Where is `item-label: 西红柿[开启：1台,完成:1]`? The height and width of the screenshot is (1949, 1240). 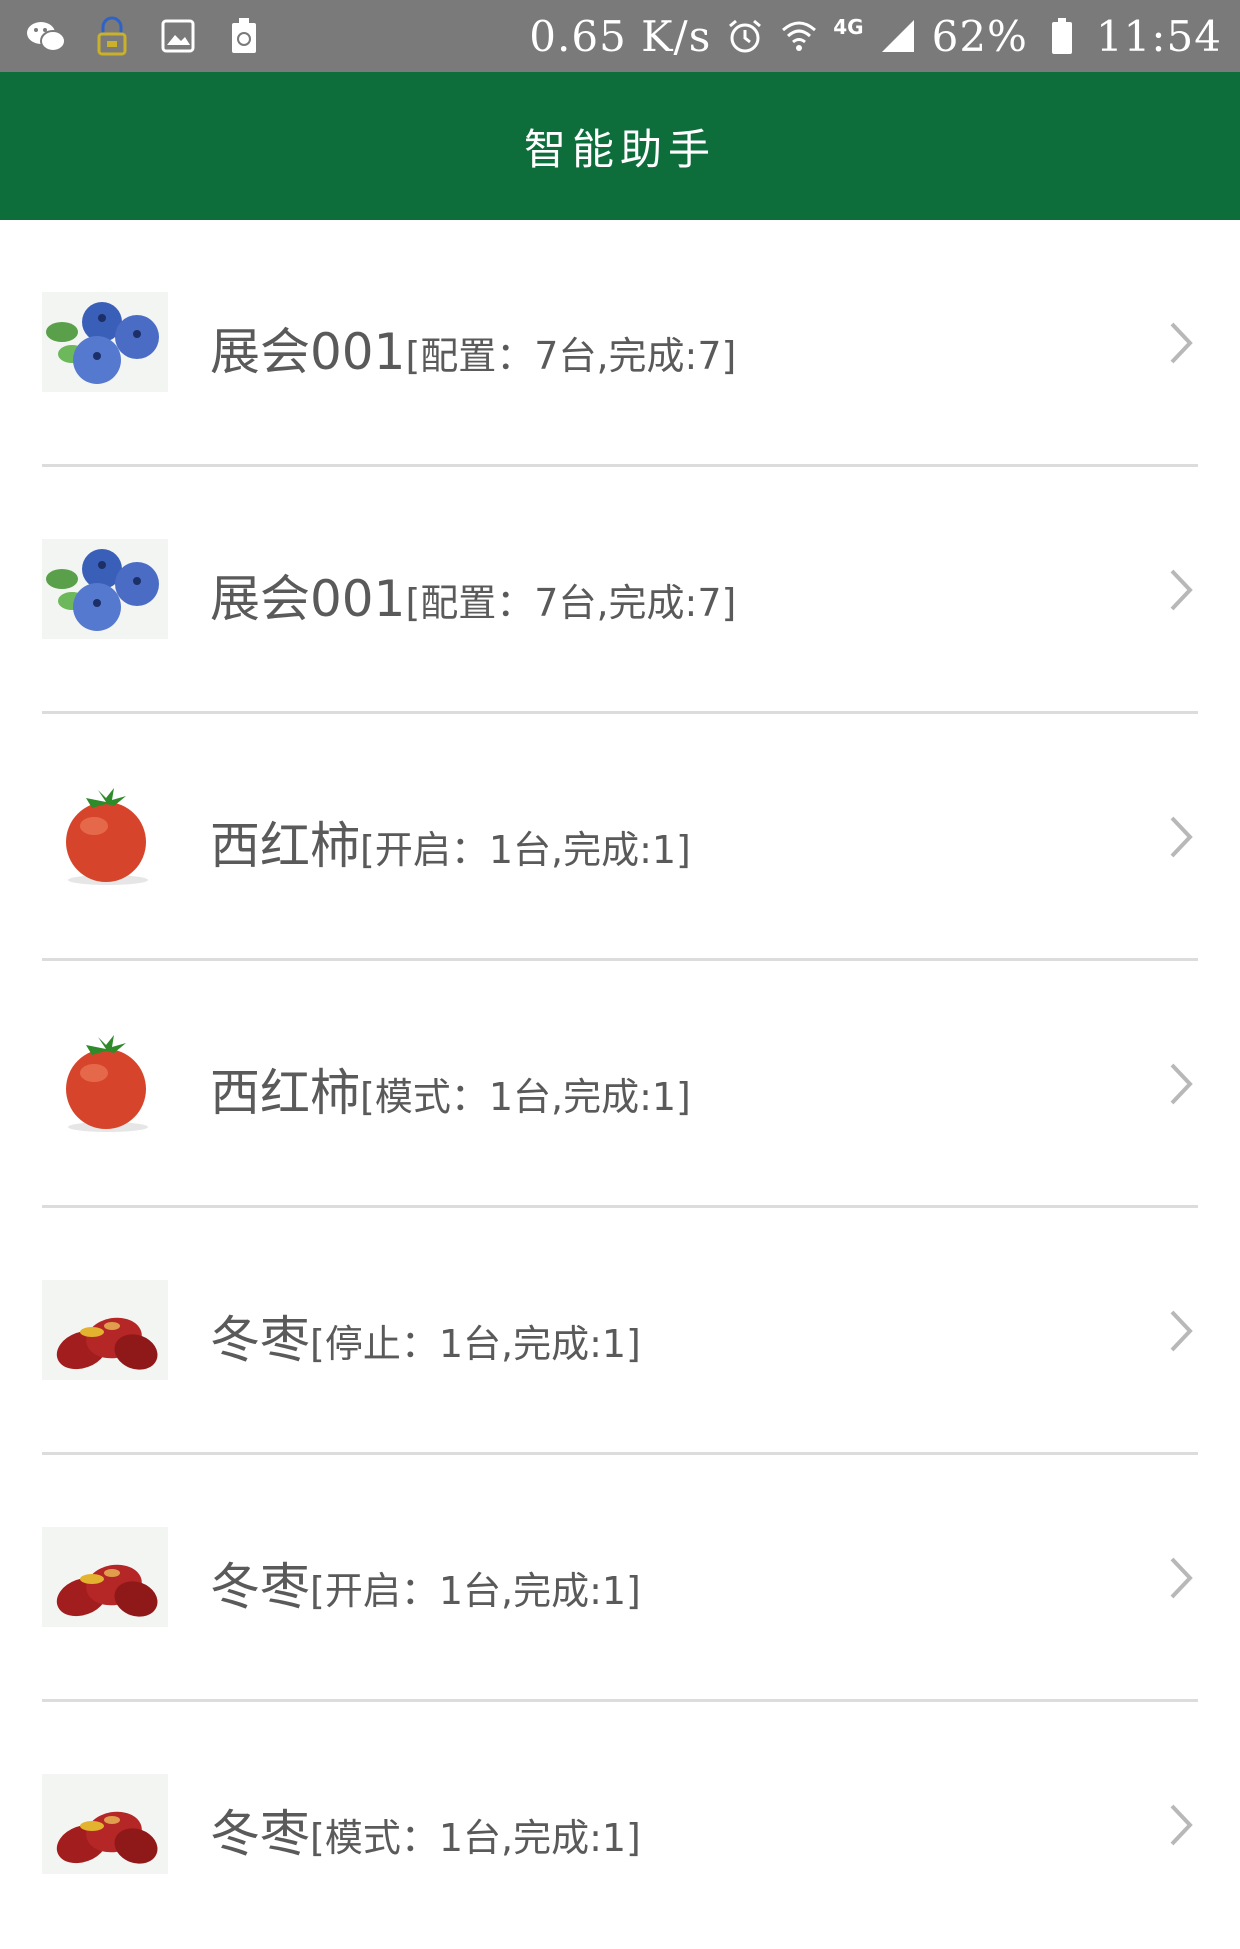
item-label: 西红柿[开启：1台,完成:1] is located at coordinates (450, 842).